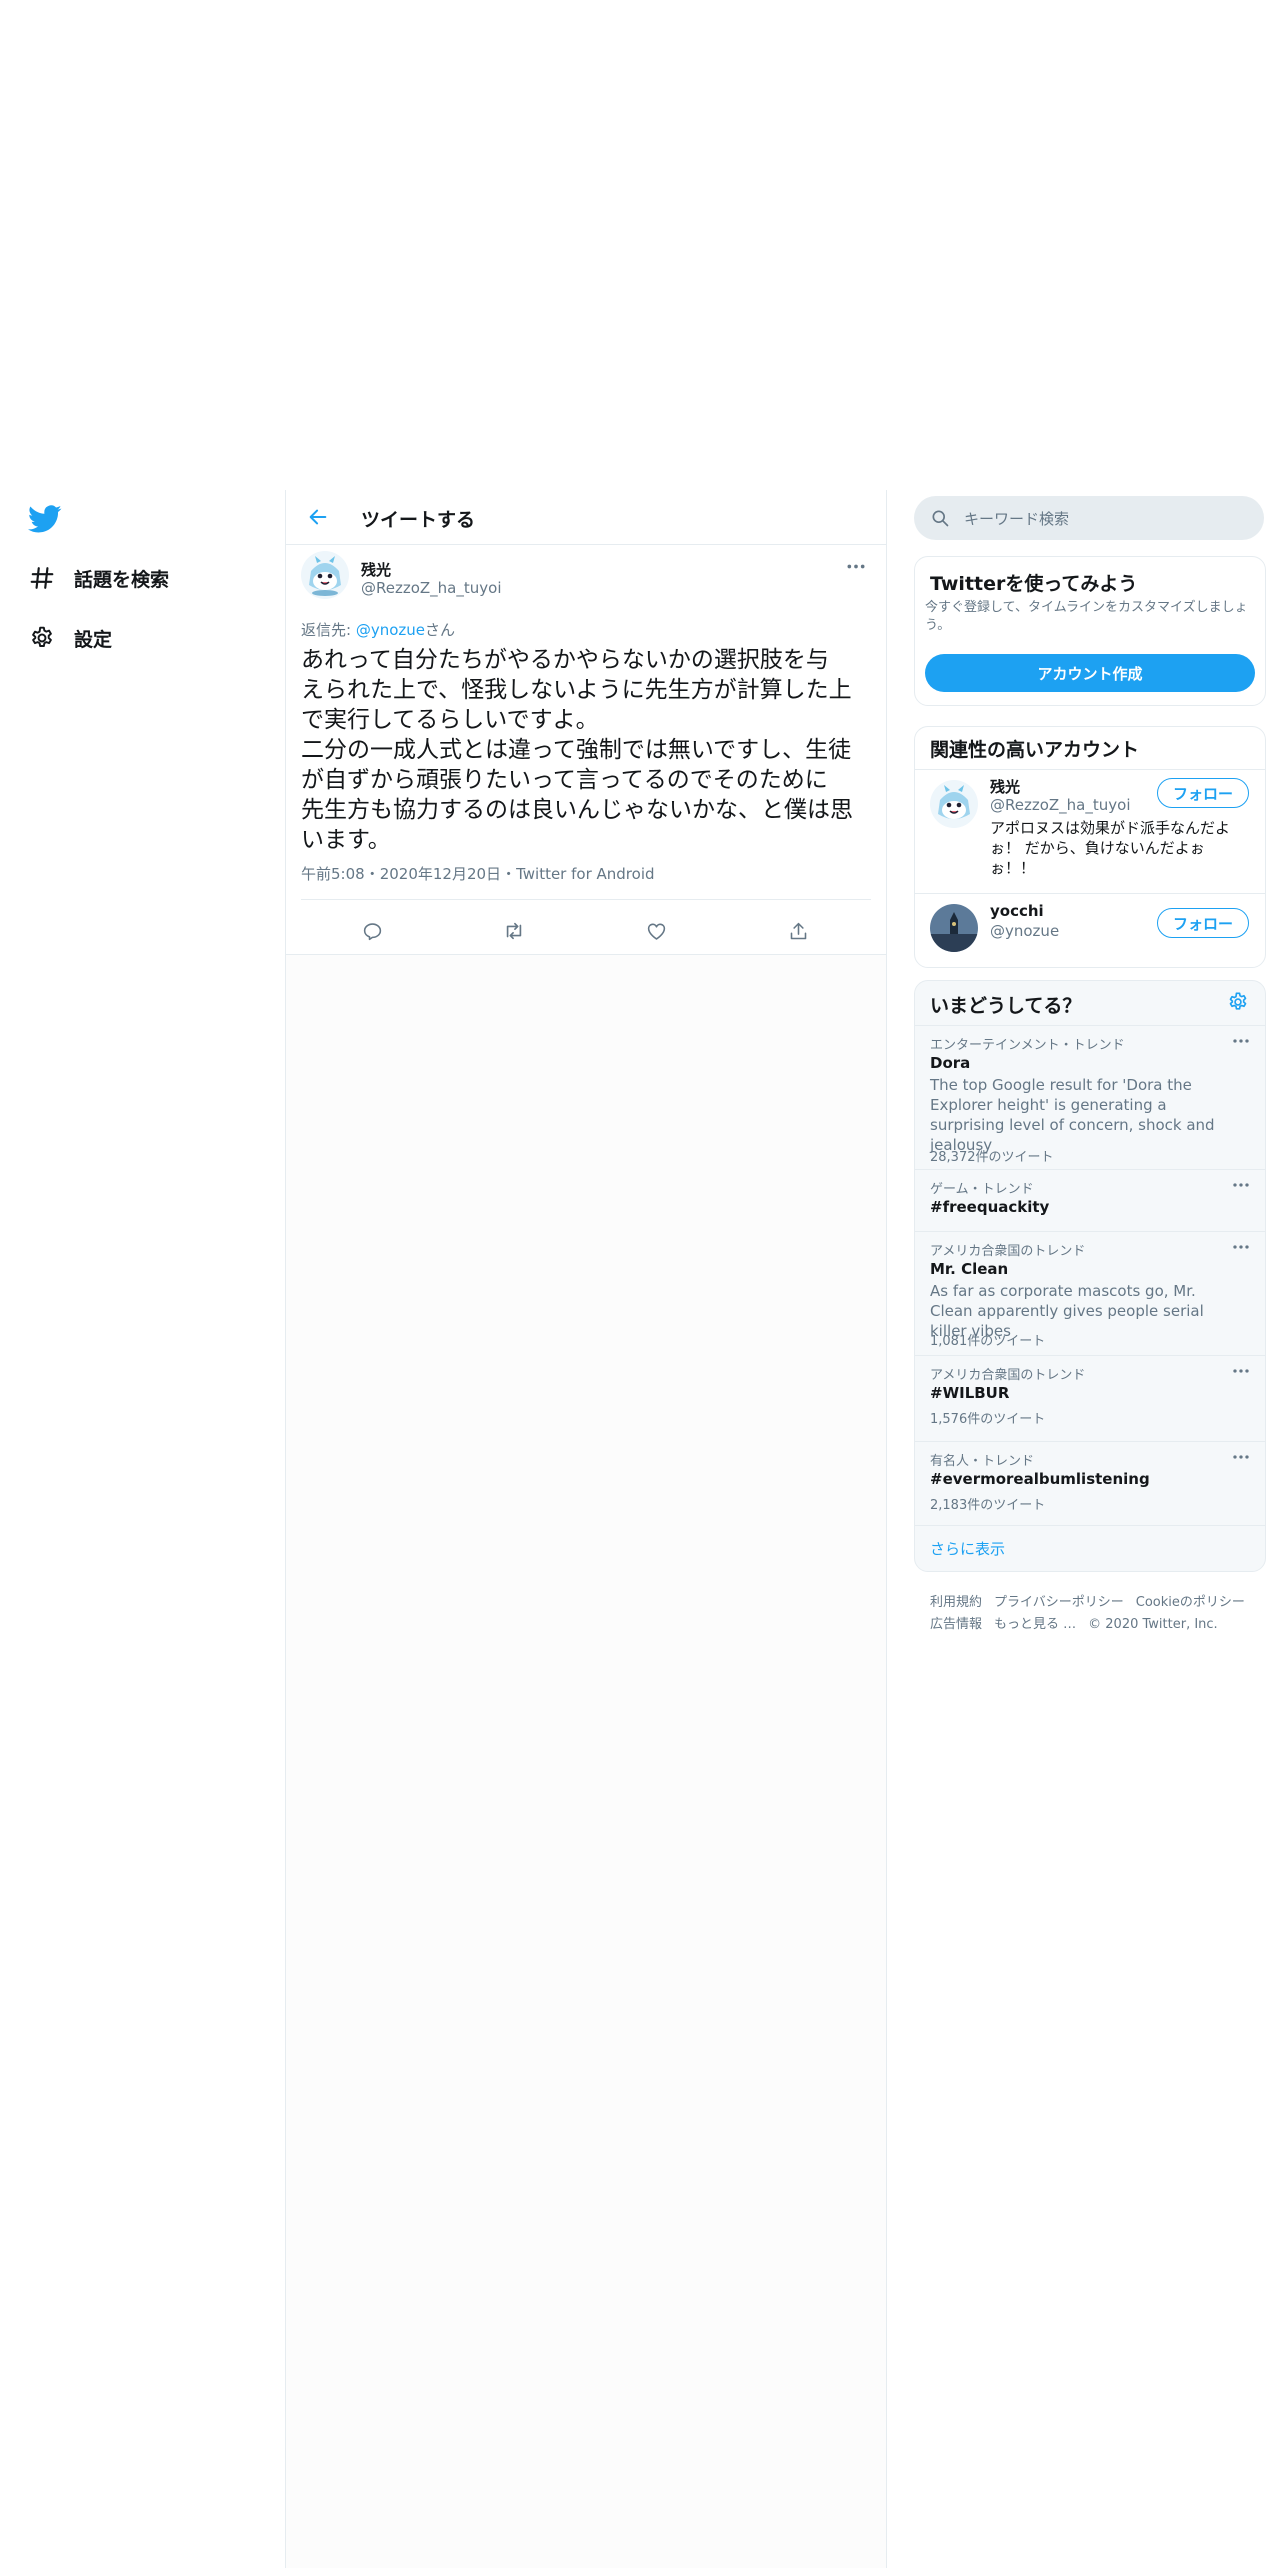  Describe the element at coordinates (376, 569) in the screenshot. I see `author-name: 残光` at that location.